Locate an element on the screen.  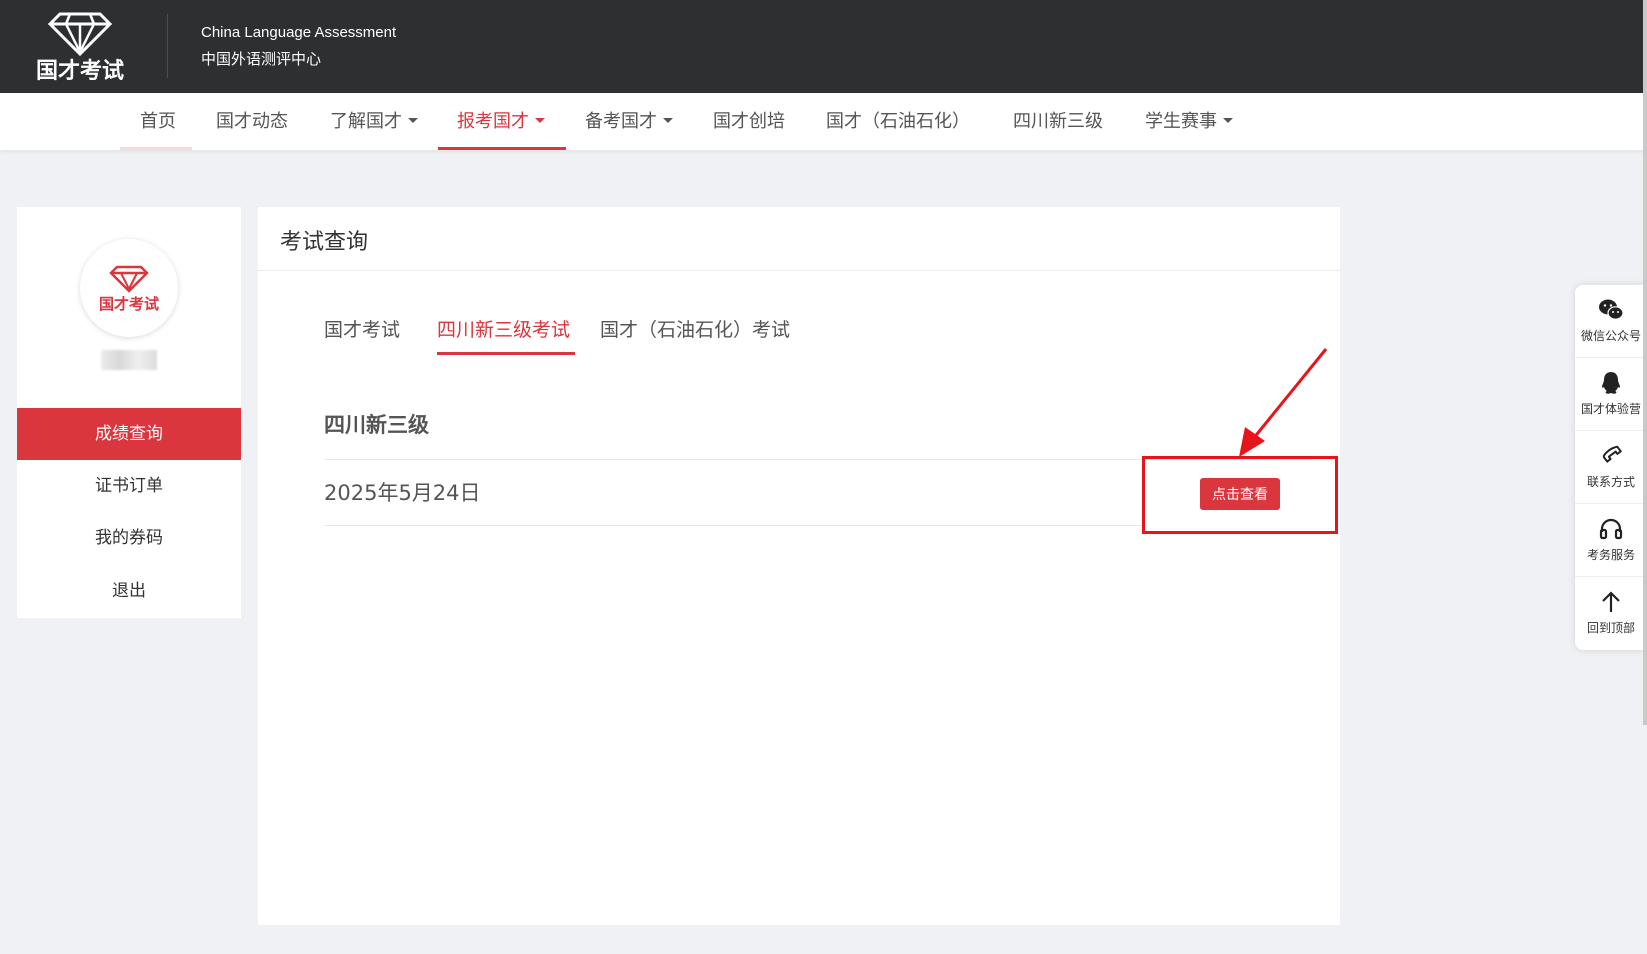
tab-label: 国才（石油石化）考试 is located at coordinates (695, 330).